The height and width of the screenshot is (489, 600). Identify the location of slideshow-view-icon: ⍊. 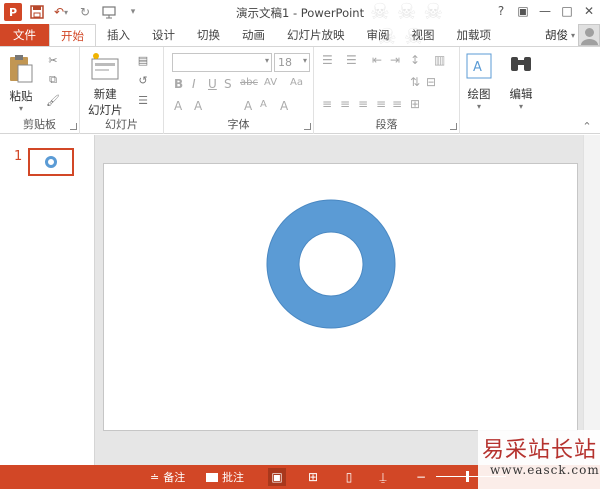
(383, 477).